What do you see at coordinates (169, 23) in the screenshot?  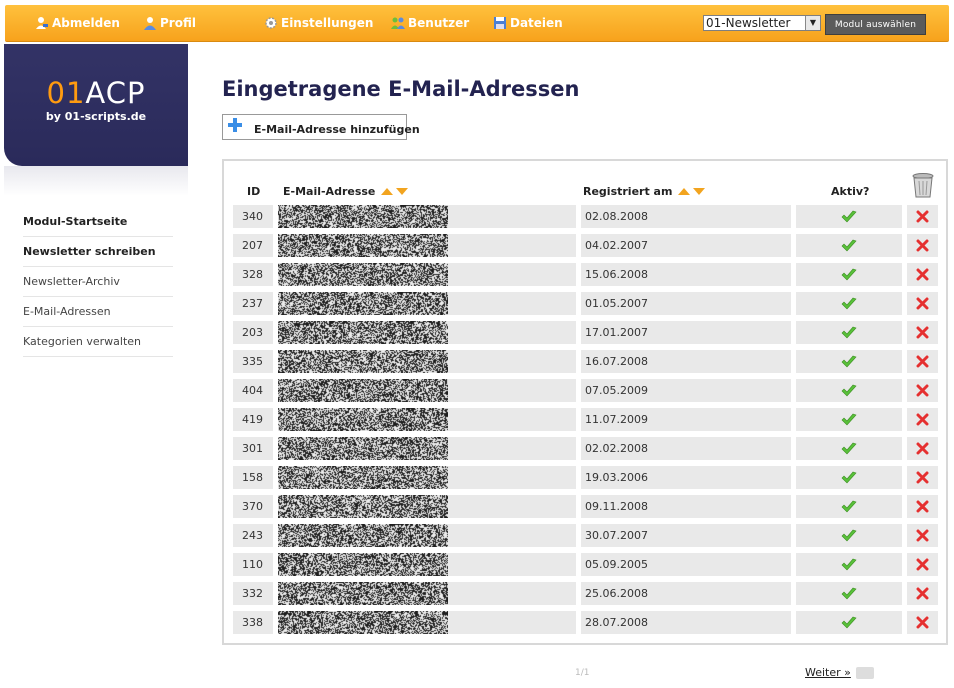 I see `profile-link: Profil` at bounding box center [169, 23].